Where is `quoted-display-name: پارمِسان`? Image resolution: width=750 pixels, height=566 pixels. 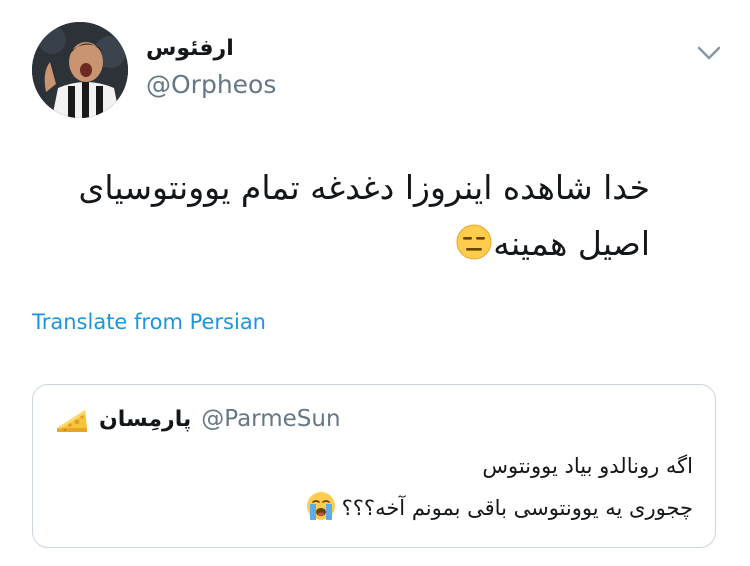
quoted-display-name: پارمِسان is located at coordinates (145, 419).